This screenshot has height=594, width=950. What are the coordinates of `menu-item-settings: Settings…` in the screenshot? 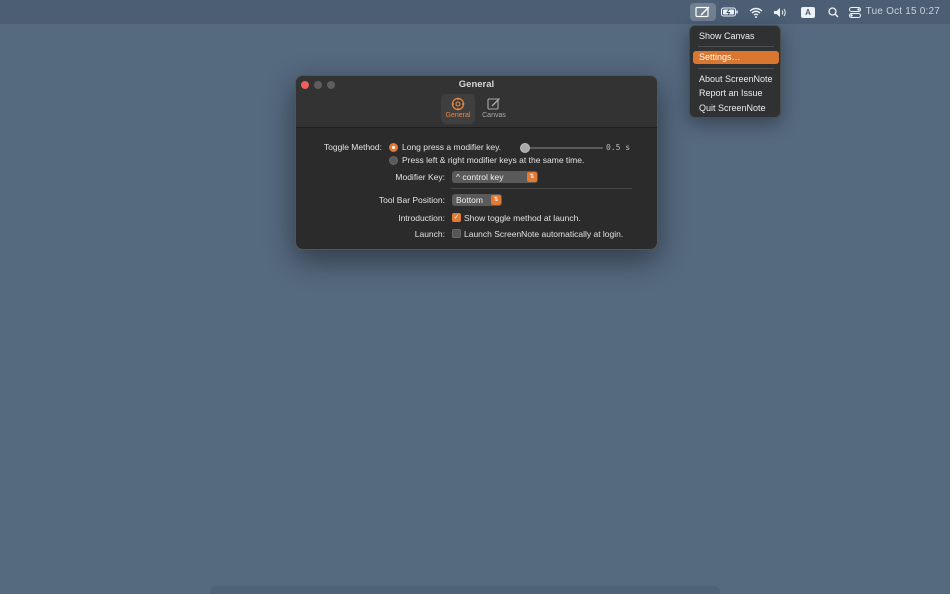 It's located at (736, 57).